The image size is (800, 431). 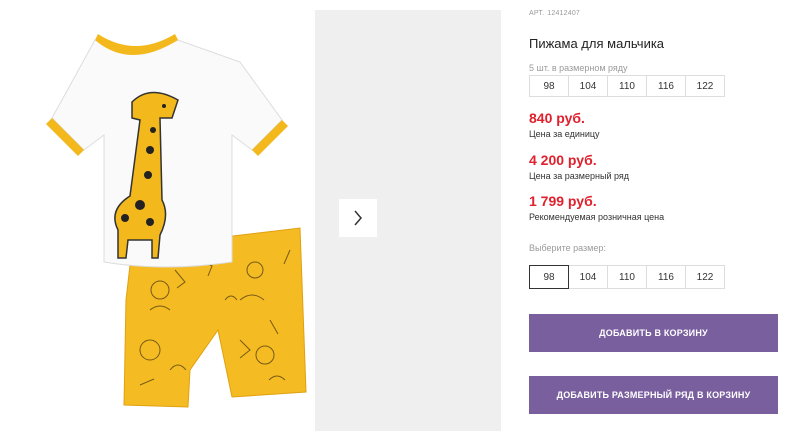 What do you see at coordinates (578, 68) in the screenshot?
I see `pack-caption: 5 шт. в размерном ряду` at bounding box center [578, 68].